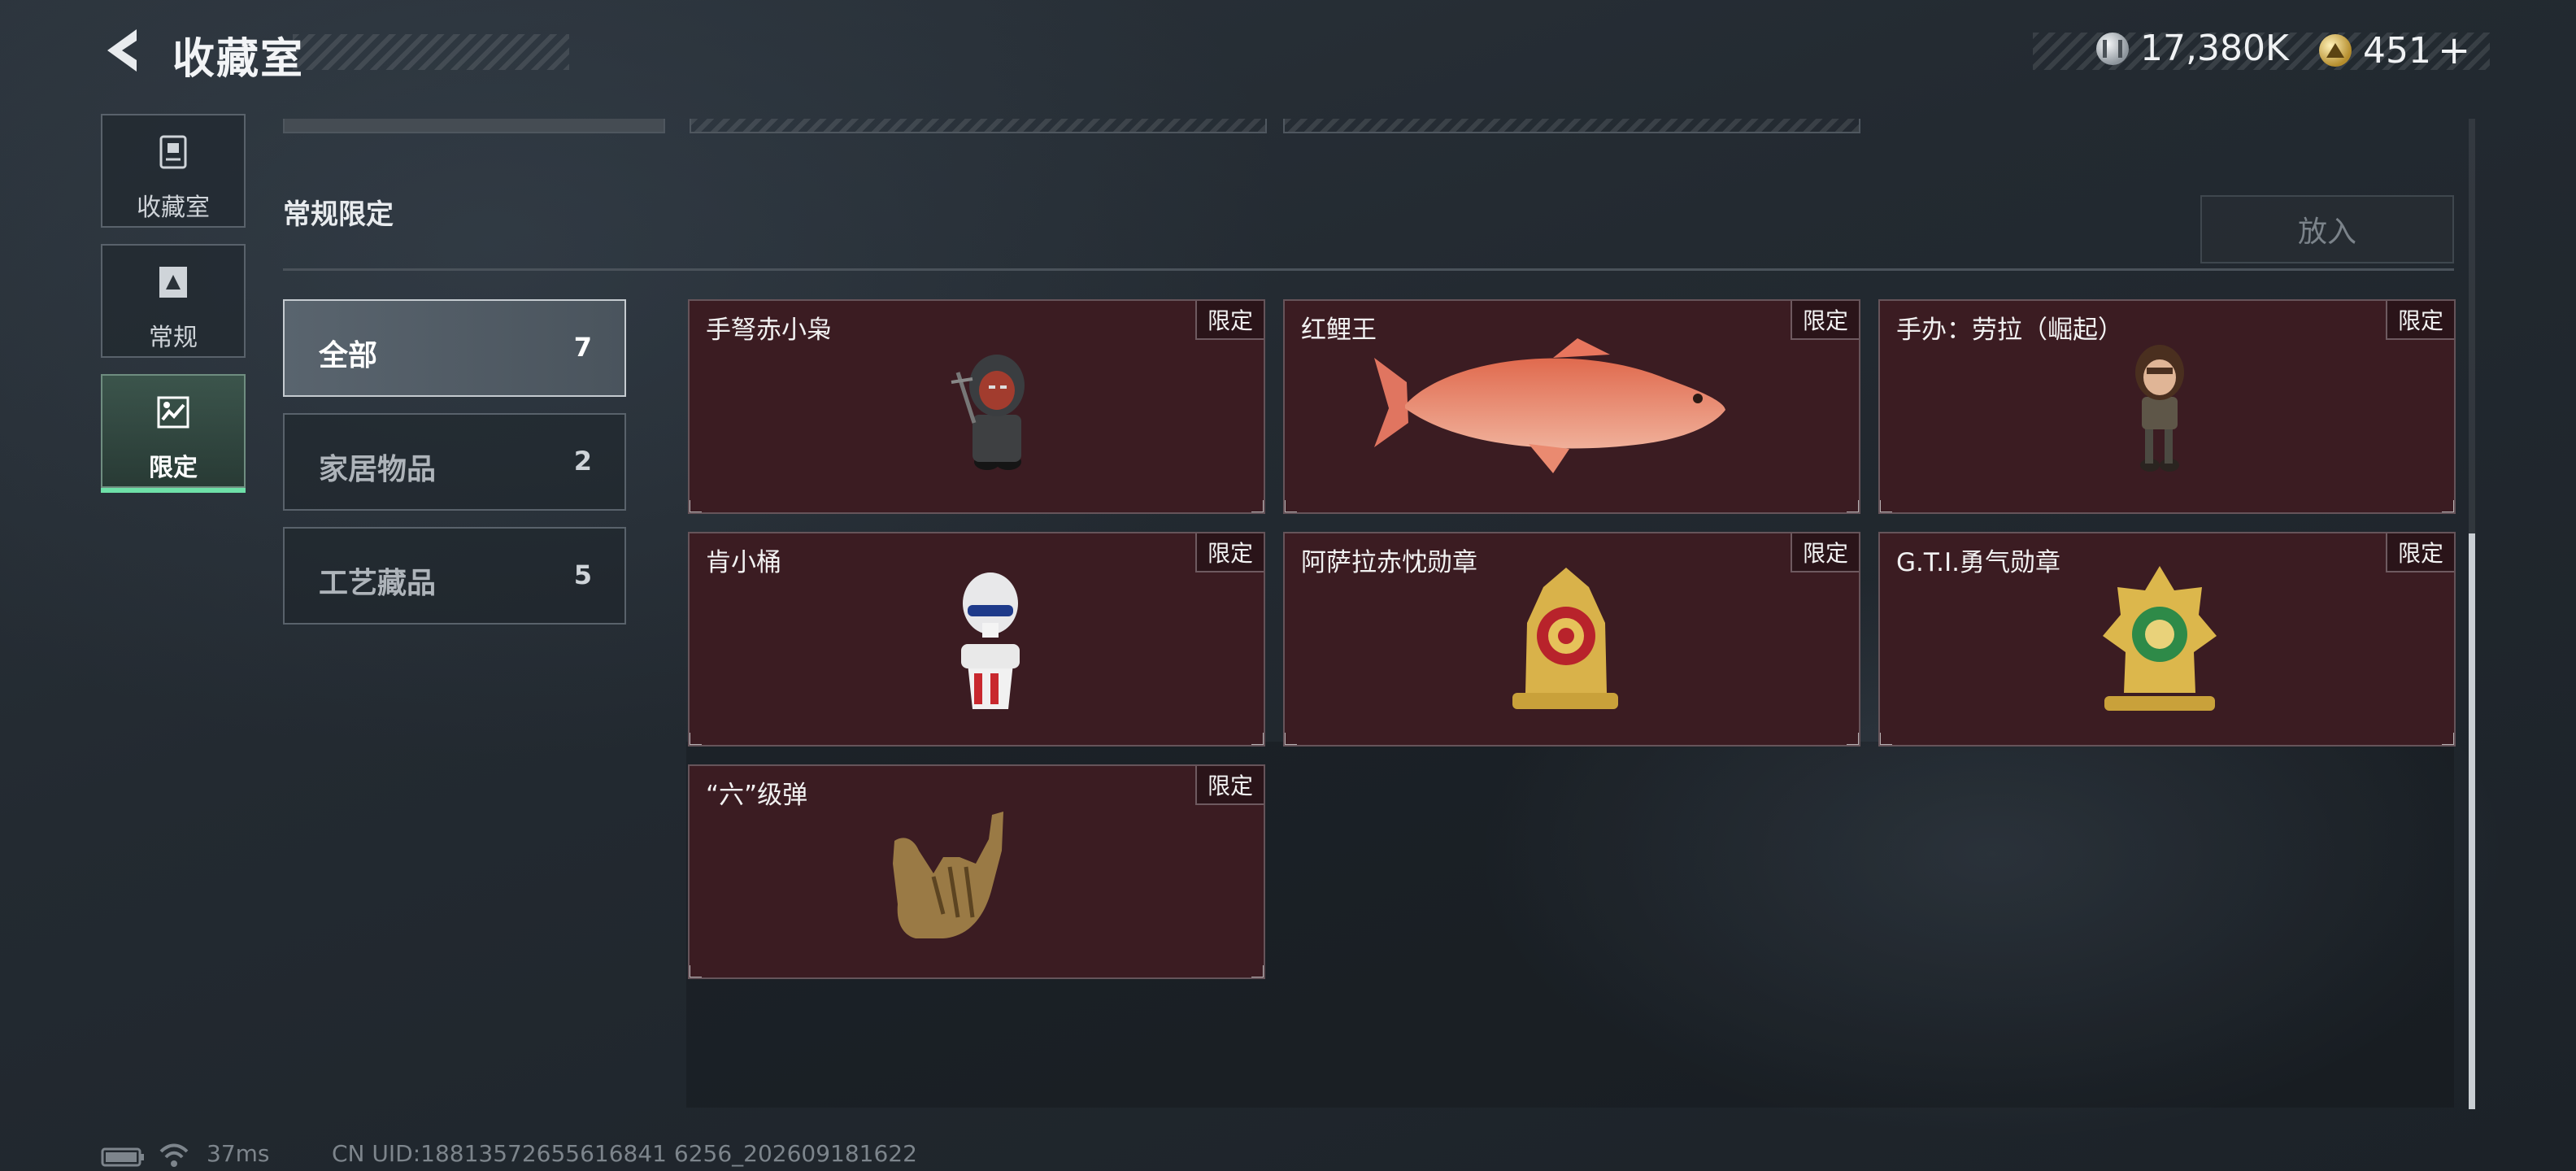 This screenshot has height=1171, width=2576. I want to click on collection-card: 手弩赤小枭 限定, so click(977, 407).